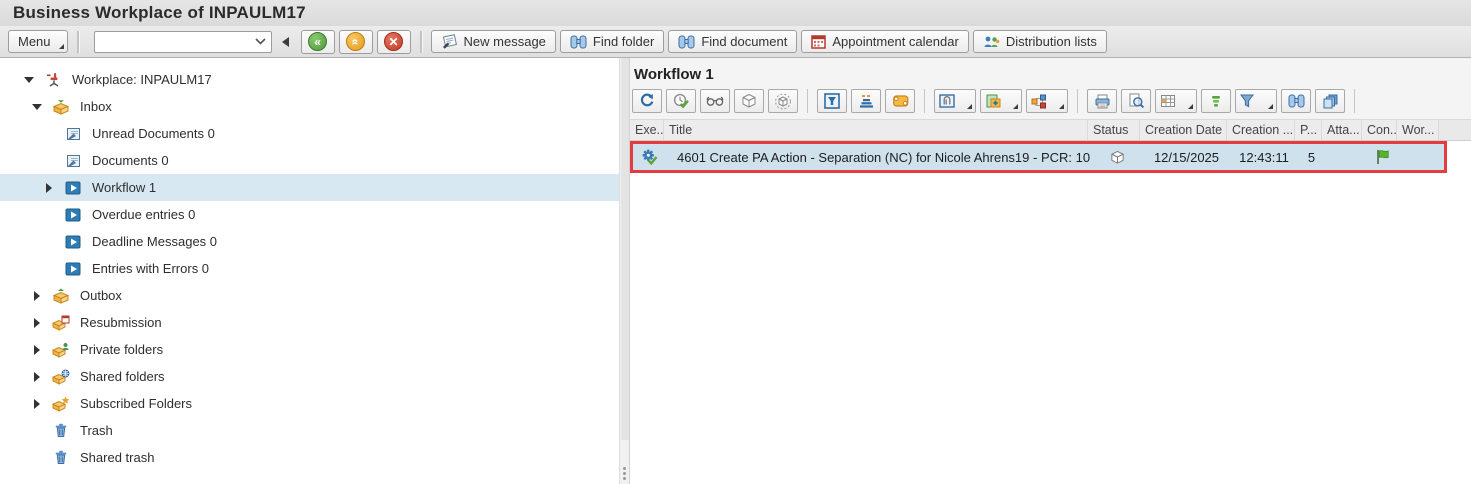  I want to click on tree-scrollbar, so click(624, 271).